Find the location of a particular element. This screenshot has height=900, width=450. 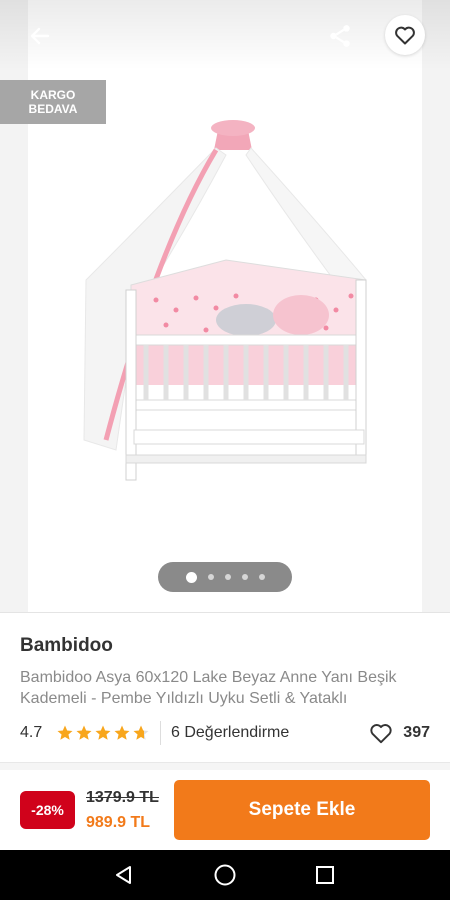

rating-value: 4.7 is located at coordinates (31, 732).